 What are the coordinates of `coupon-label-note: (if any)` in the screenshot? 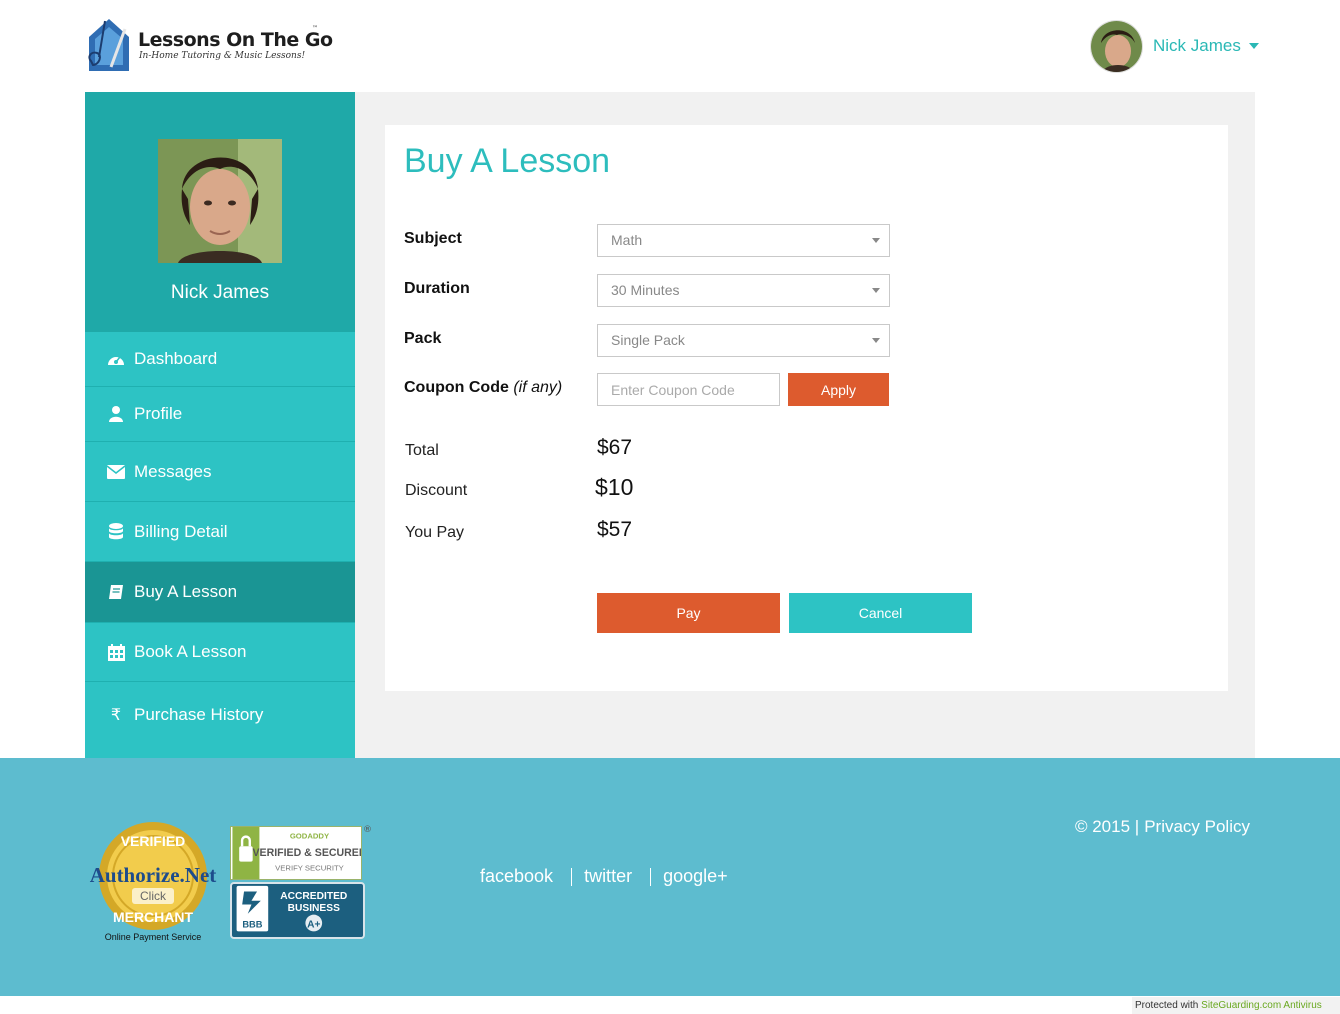 It's located at (538, 387).